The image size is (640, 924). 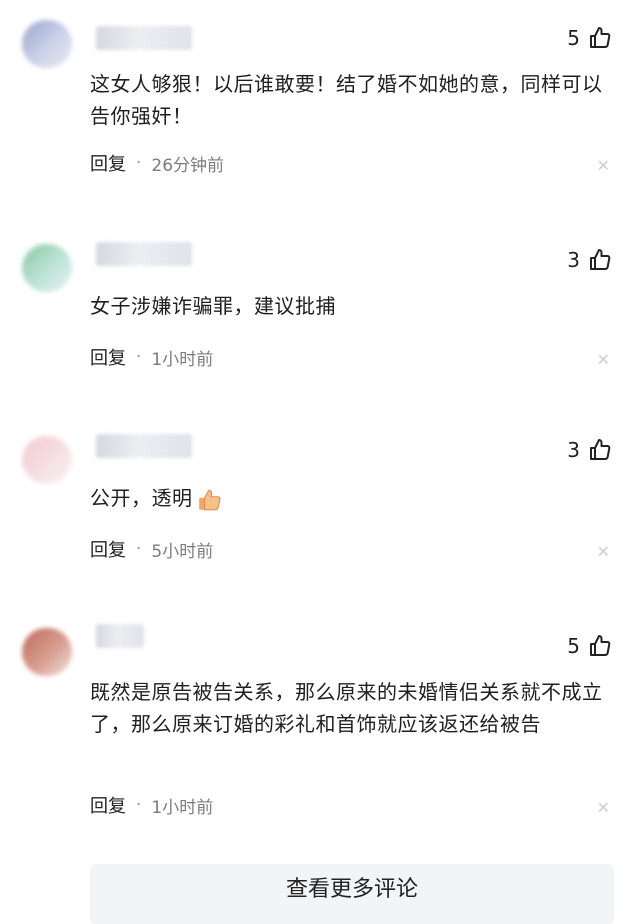 I want to click on comment-text: 公开，透明, so click(x=350, y=498).